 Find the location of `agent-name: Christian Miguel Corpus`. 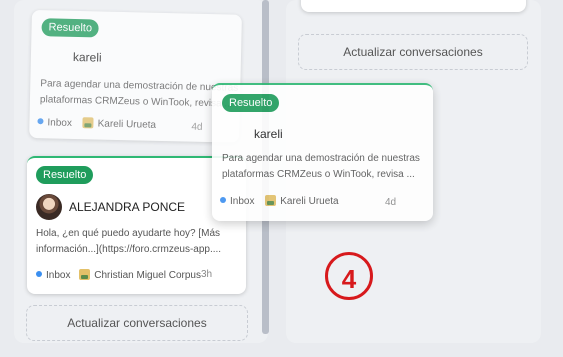

agent-name: Christian Miguel Corpus is located at coordinates (147, 275).